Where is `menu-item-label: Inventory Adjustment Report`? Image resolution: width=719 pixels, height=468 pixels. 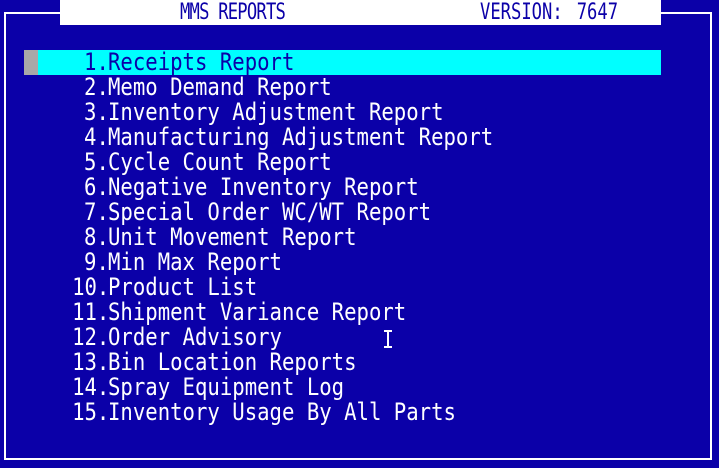
menu-item-label: Inventory Adjustment Report is located at coordinates (276, 112).